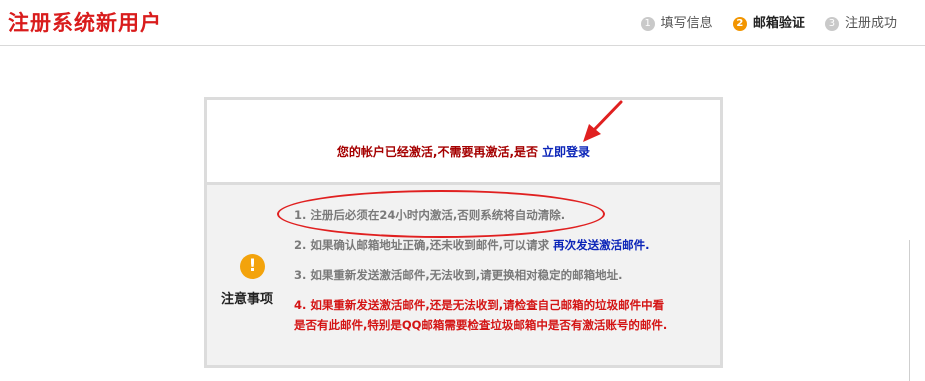 The height and width of the screenshot is (381, 925). I want to click on page-title: 注册系统新用户, so click(85, 23).